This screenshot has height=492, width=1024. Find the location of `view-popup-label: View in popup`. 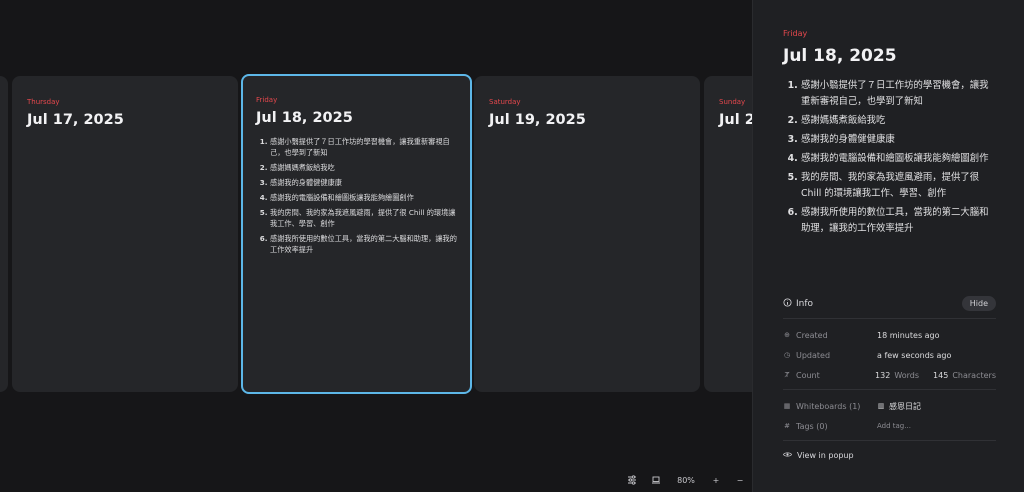

view-popup-label: View in popup is located at coordinates (825, 455).